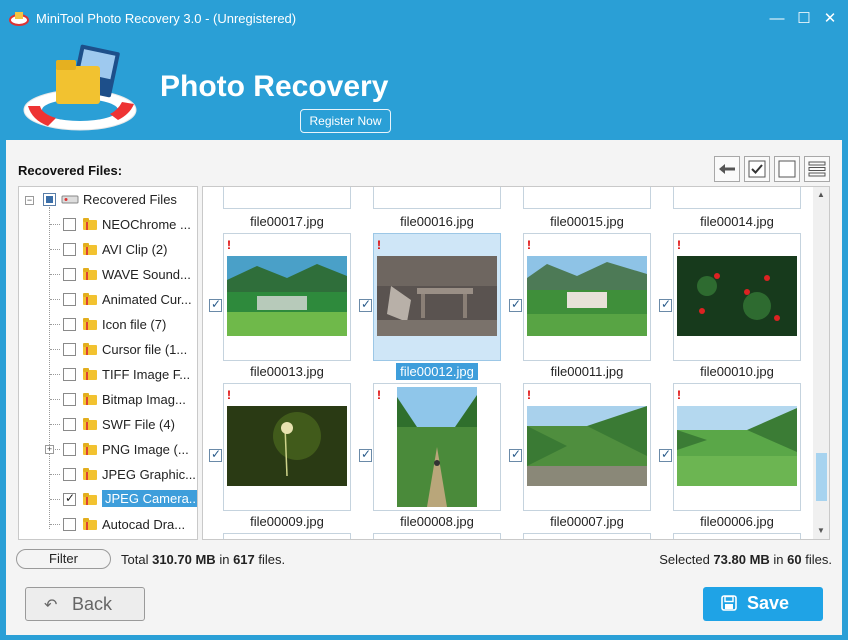 The height and width of the screenshot is (640, 848). Describe the element at coordinates (85, 604) in the screenshot. I see `back-button: ↶ Back` at that location.